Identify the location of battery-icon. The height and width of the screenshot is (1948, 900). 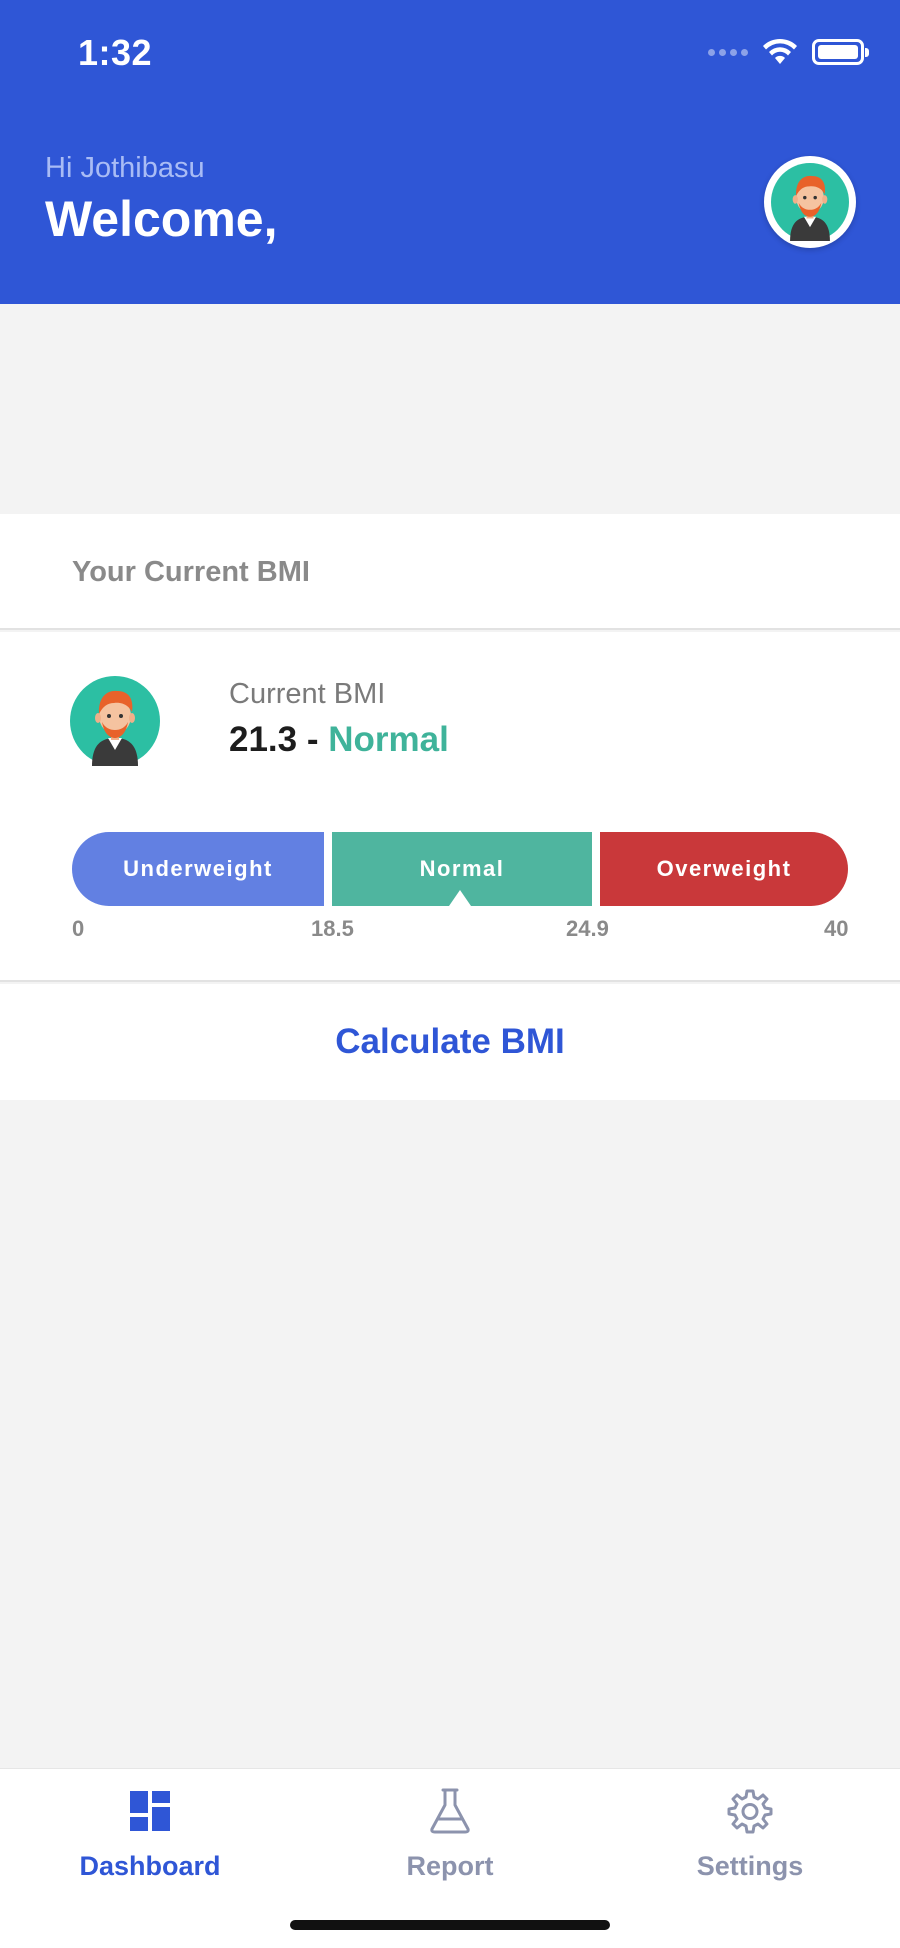
(840, 52).